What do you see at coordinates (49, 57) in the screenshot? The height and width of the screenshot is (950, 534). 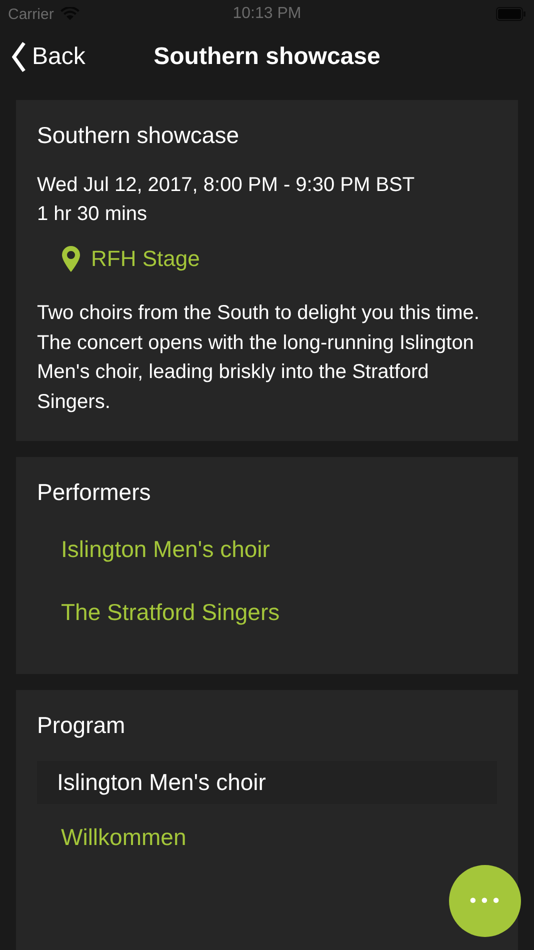 I see `back-button: Back` at bounding box center [49, 57].